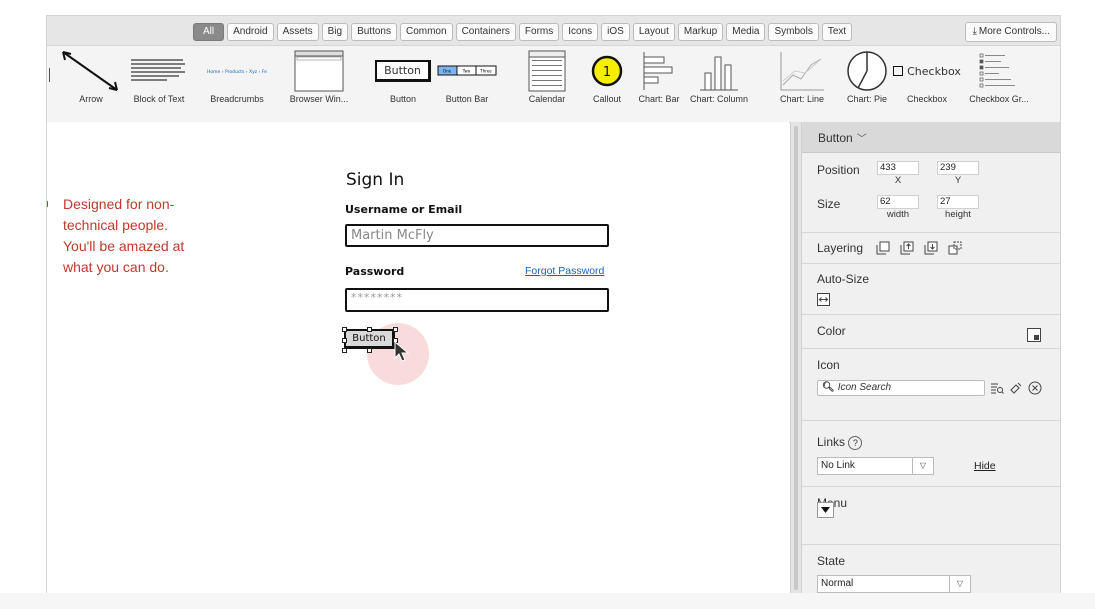  I want to click on send-backward-icon, so click(931, 248).